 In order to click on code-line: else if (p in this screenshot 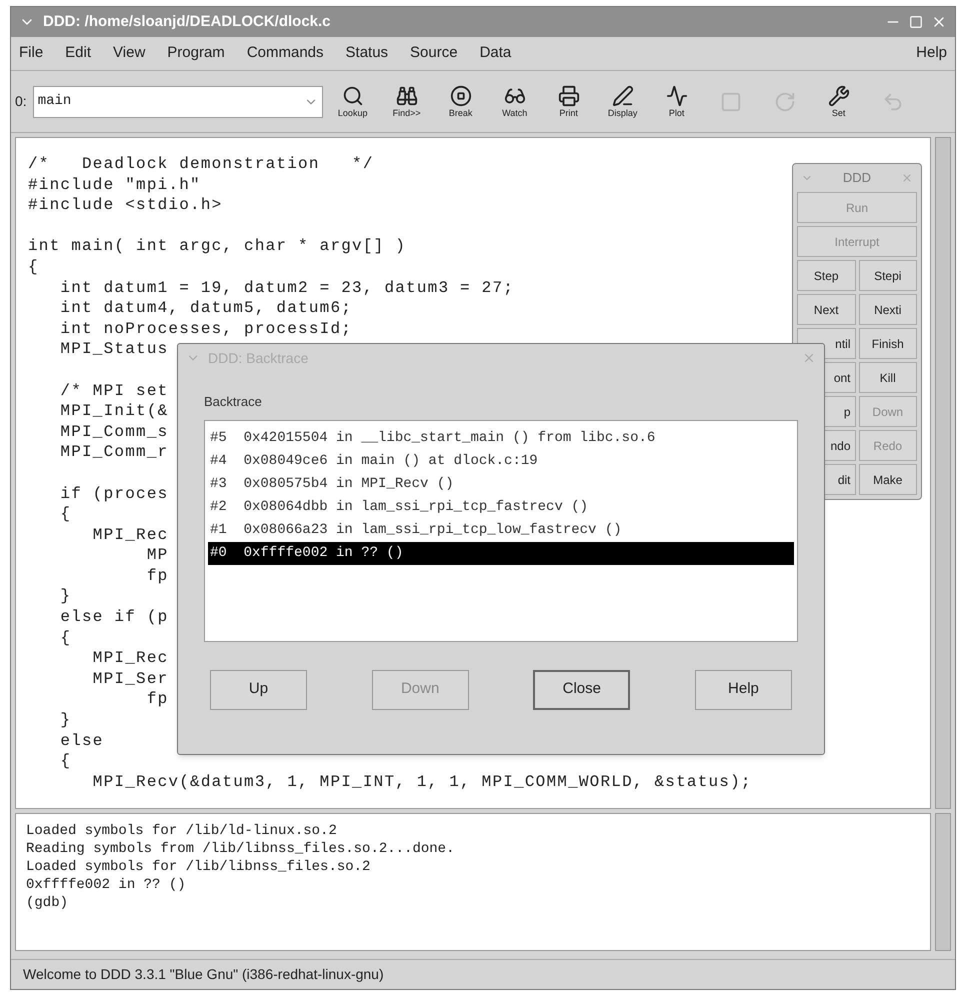, I will do `click(113, 617)`.